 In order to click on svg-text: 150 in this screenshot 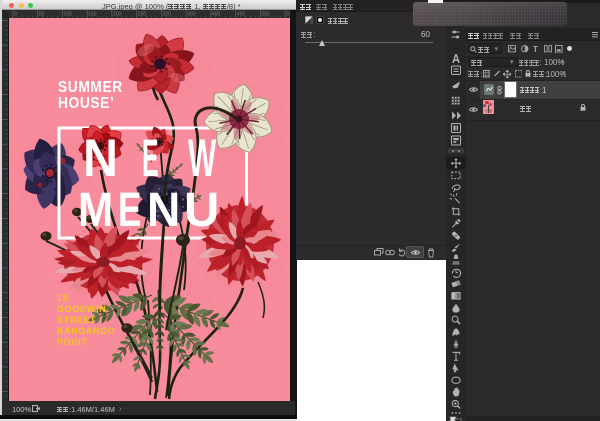, I will do `click(92, 15)`.